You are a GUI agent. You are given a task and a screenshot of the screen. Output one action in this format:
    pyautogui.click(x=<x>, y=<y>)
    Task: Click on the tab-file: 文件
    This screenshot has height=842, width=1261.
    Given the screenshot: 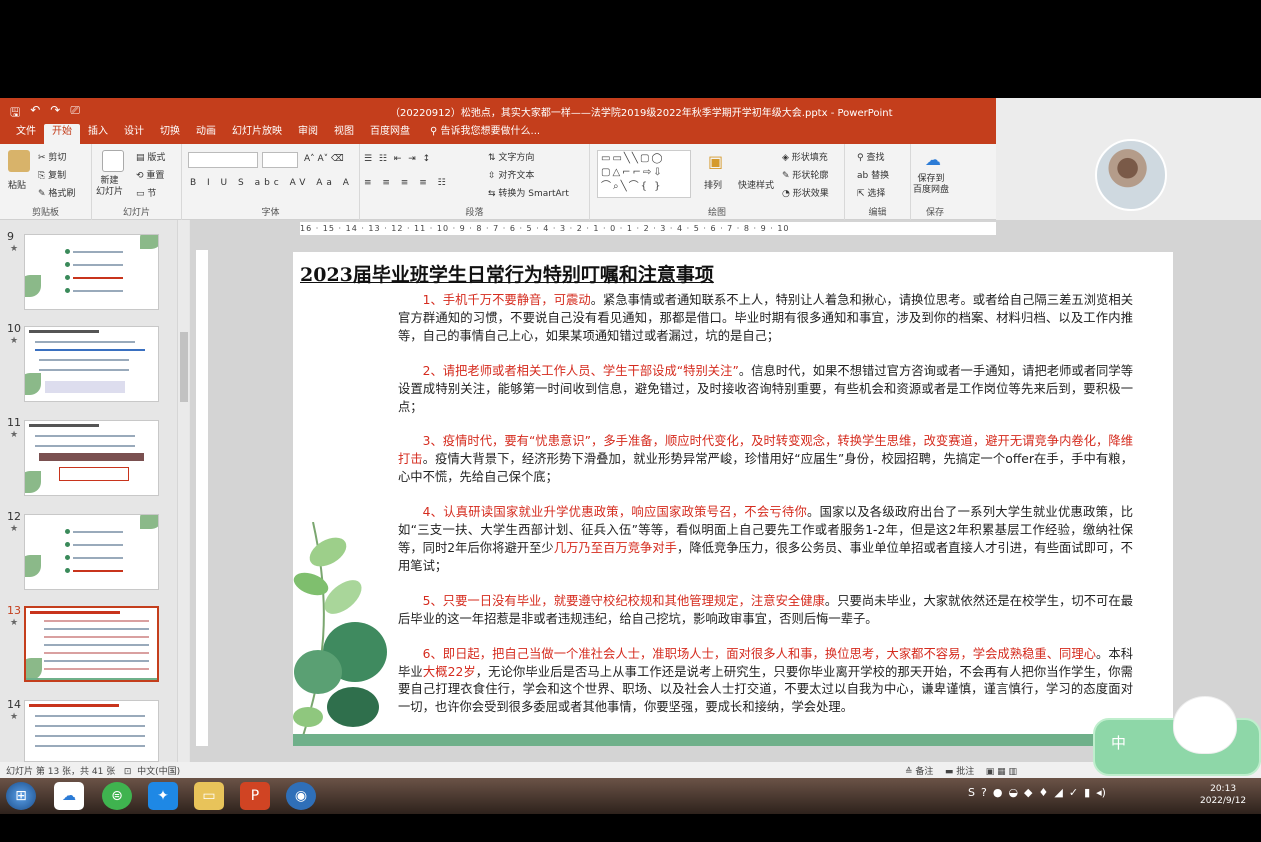 What is the action you would take?
    pyautogui.click(x=26, y=134)
    